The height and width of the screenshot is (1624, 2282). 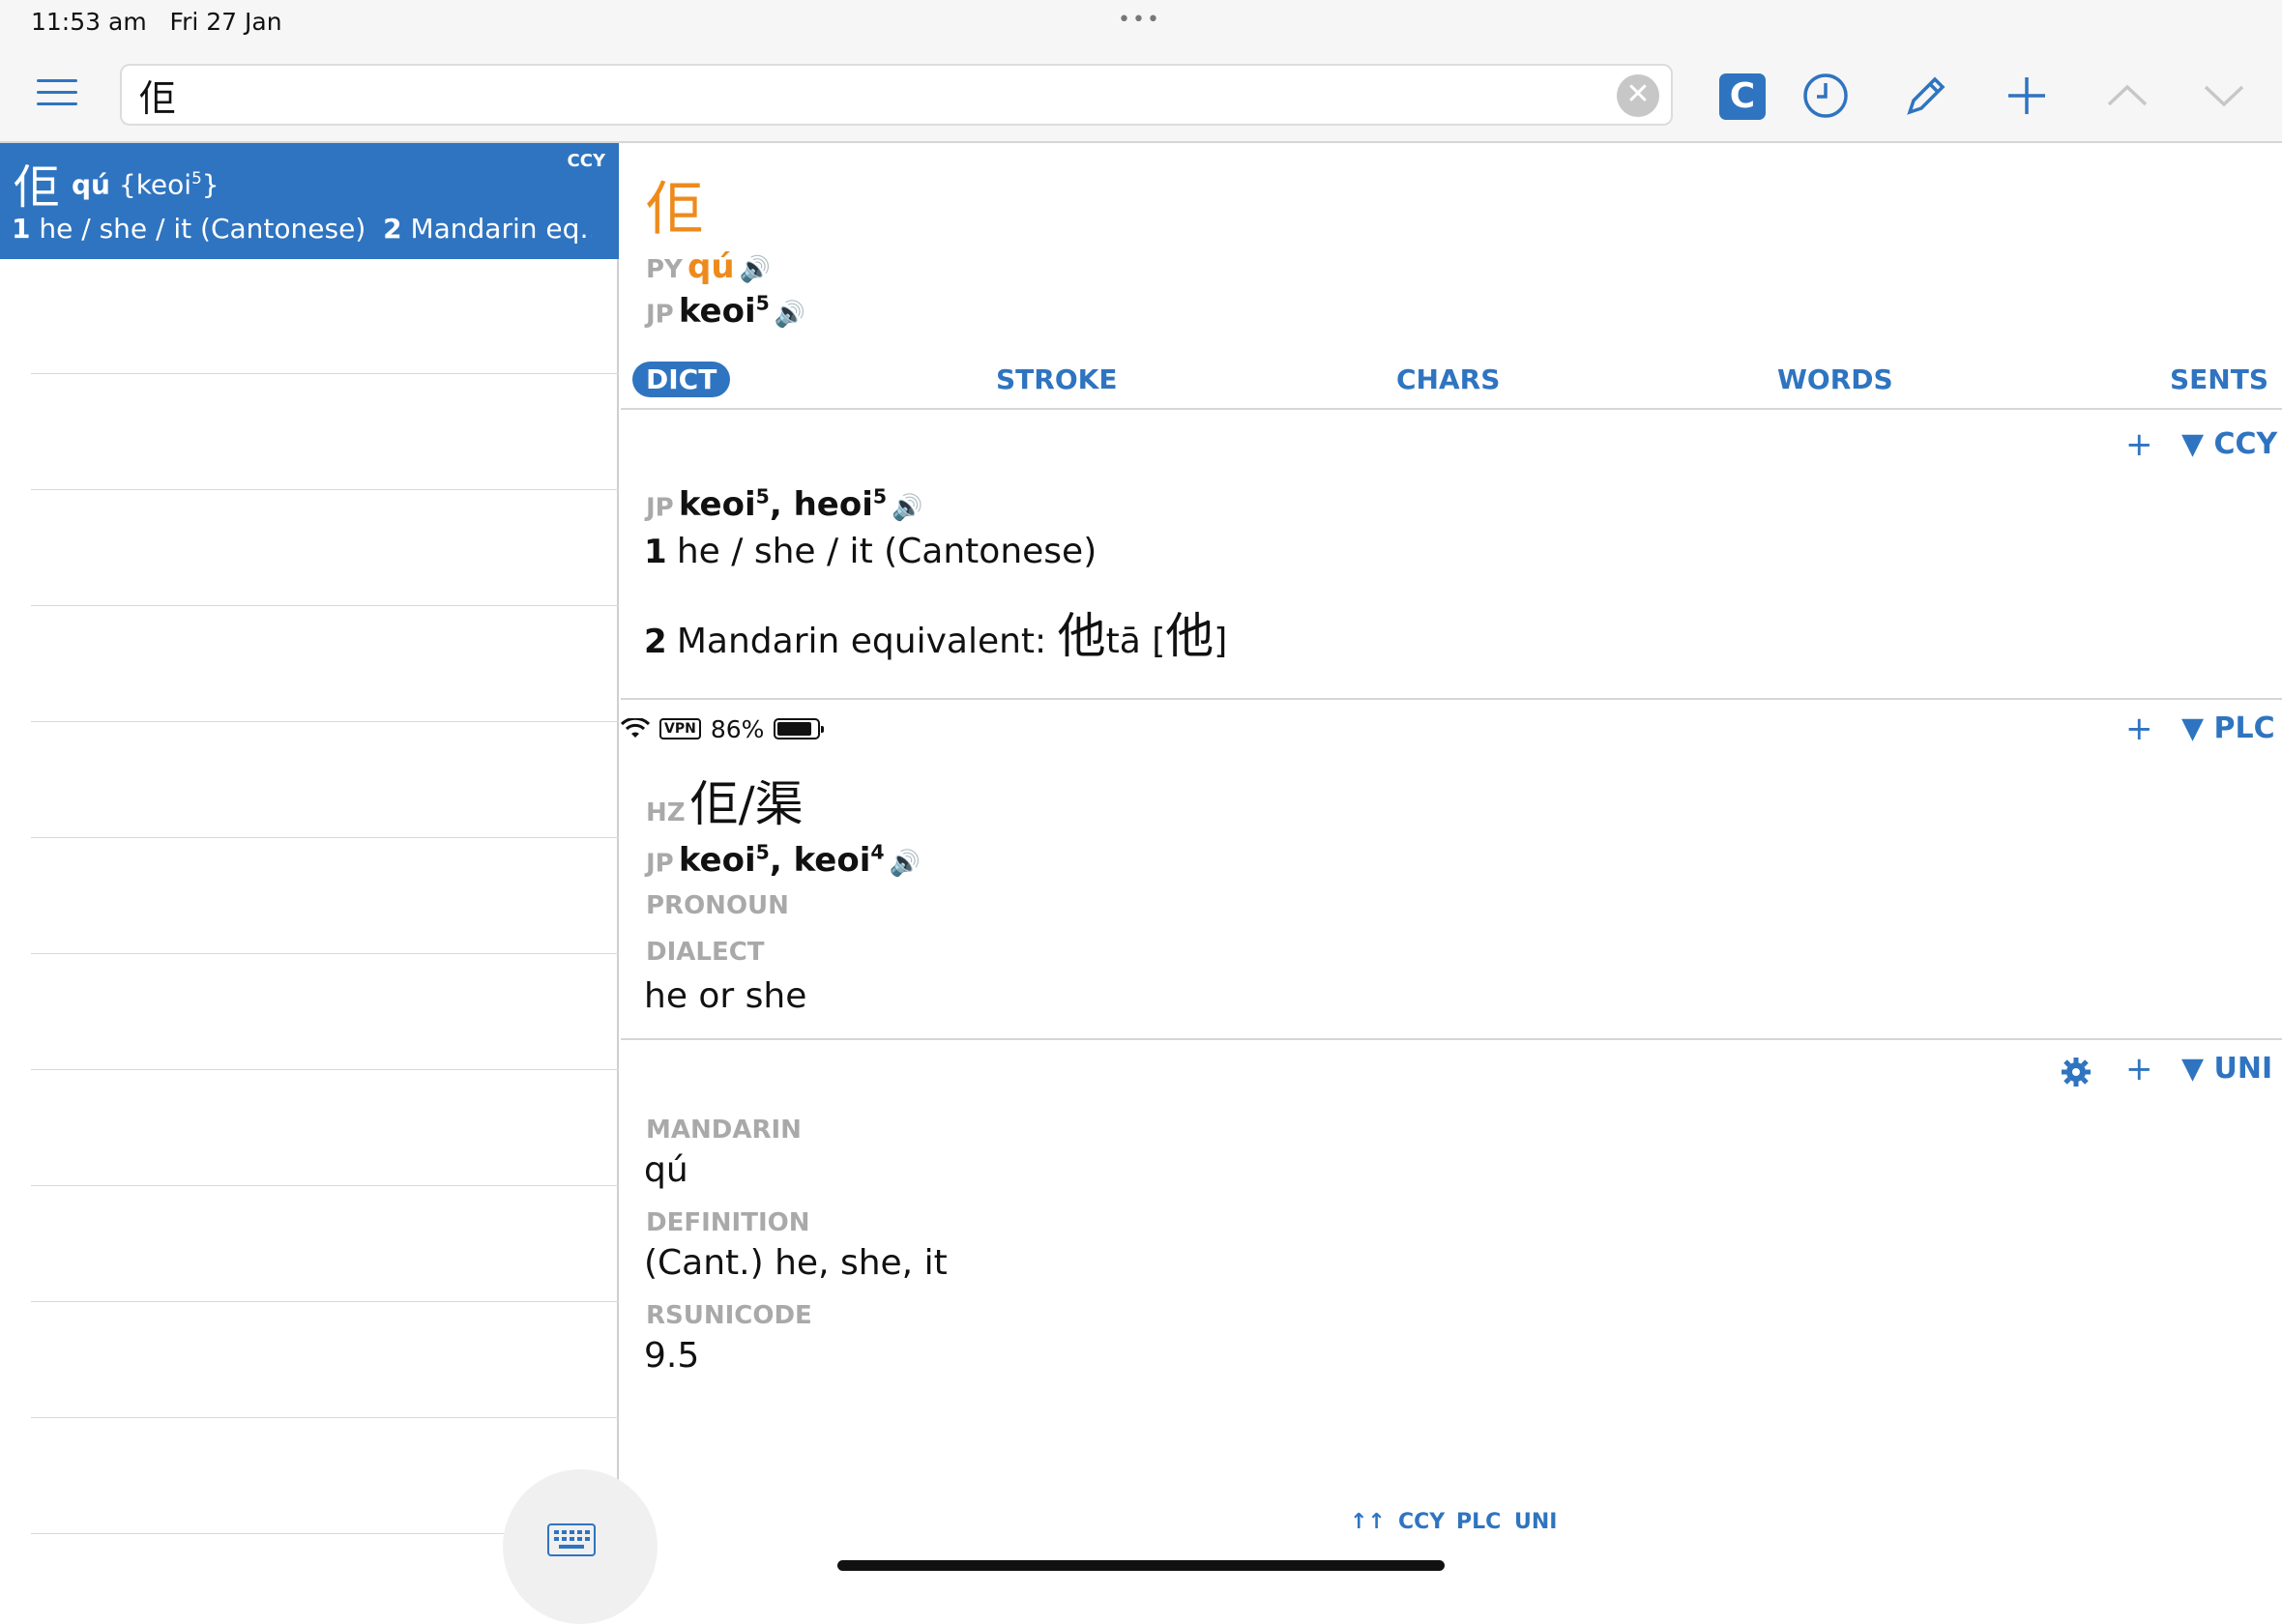 I want to click on search-field, so click(x=896, y=95).